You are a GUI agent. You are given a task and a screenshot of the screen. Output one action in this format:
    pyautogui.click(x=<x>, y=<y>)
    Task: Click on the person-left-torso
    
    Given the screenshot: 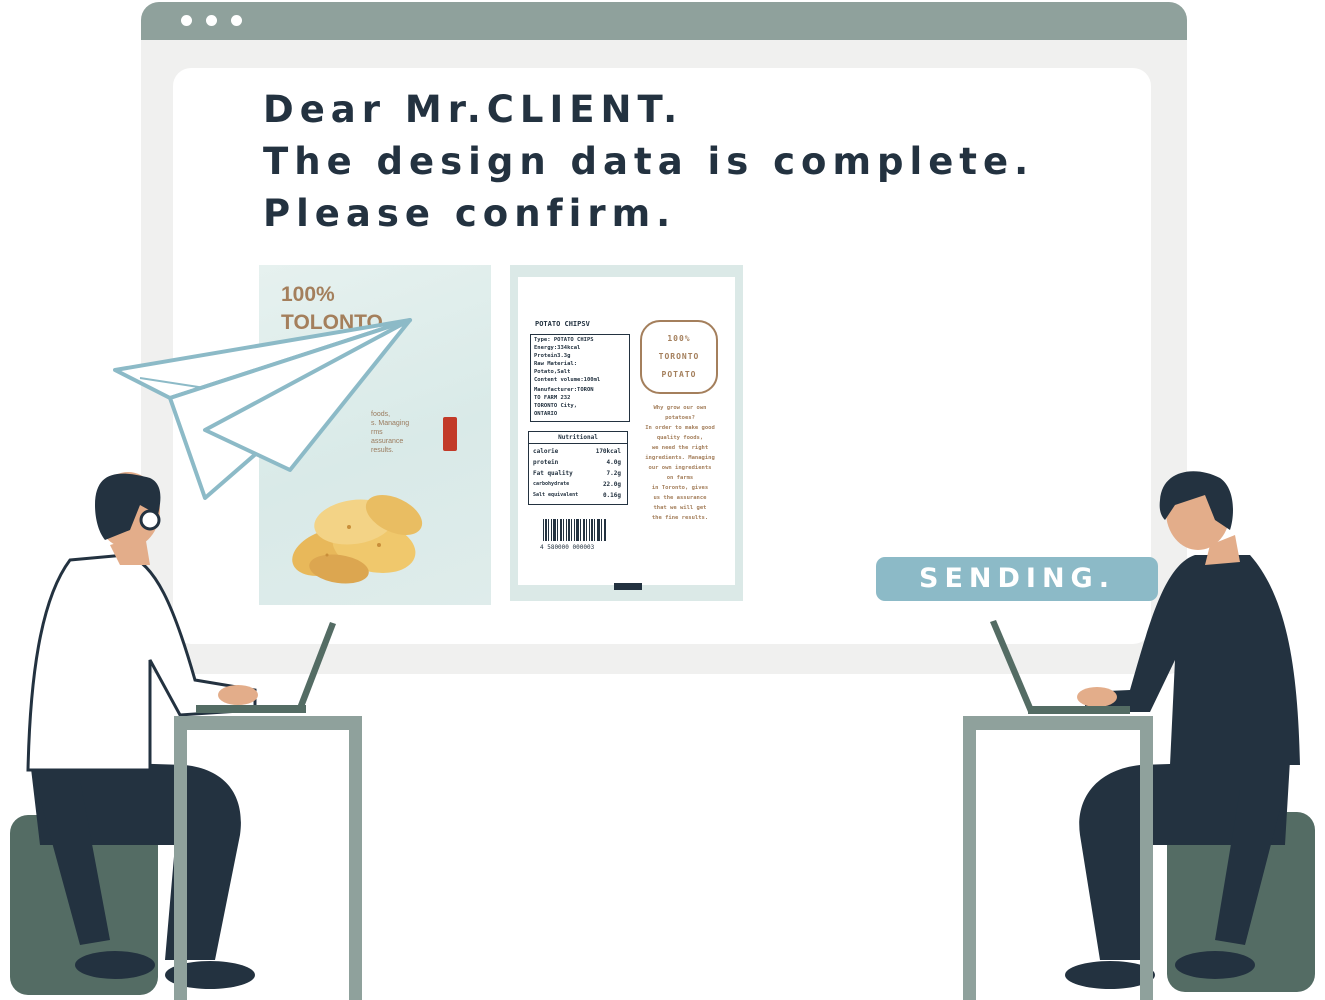 What is the action you would take?
    pyautogui.click(x=141, y=662)
    